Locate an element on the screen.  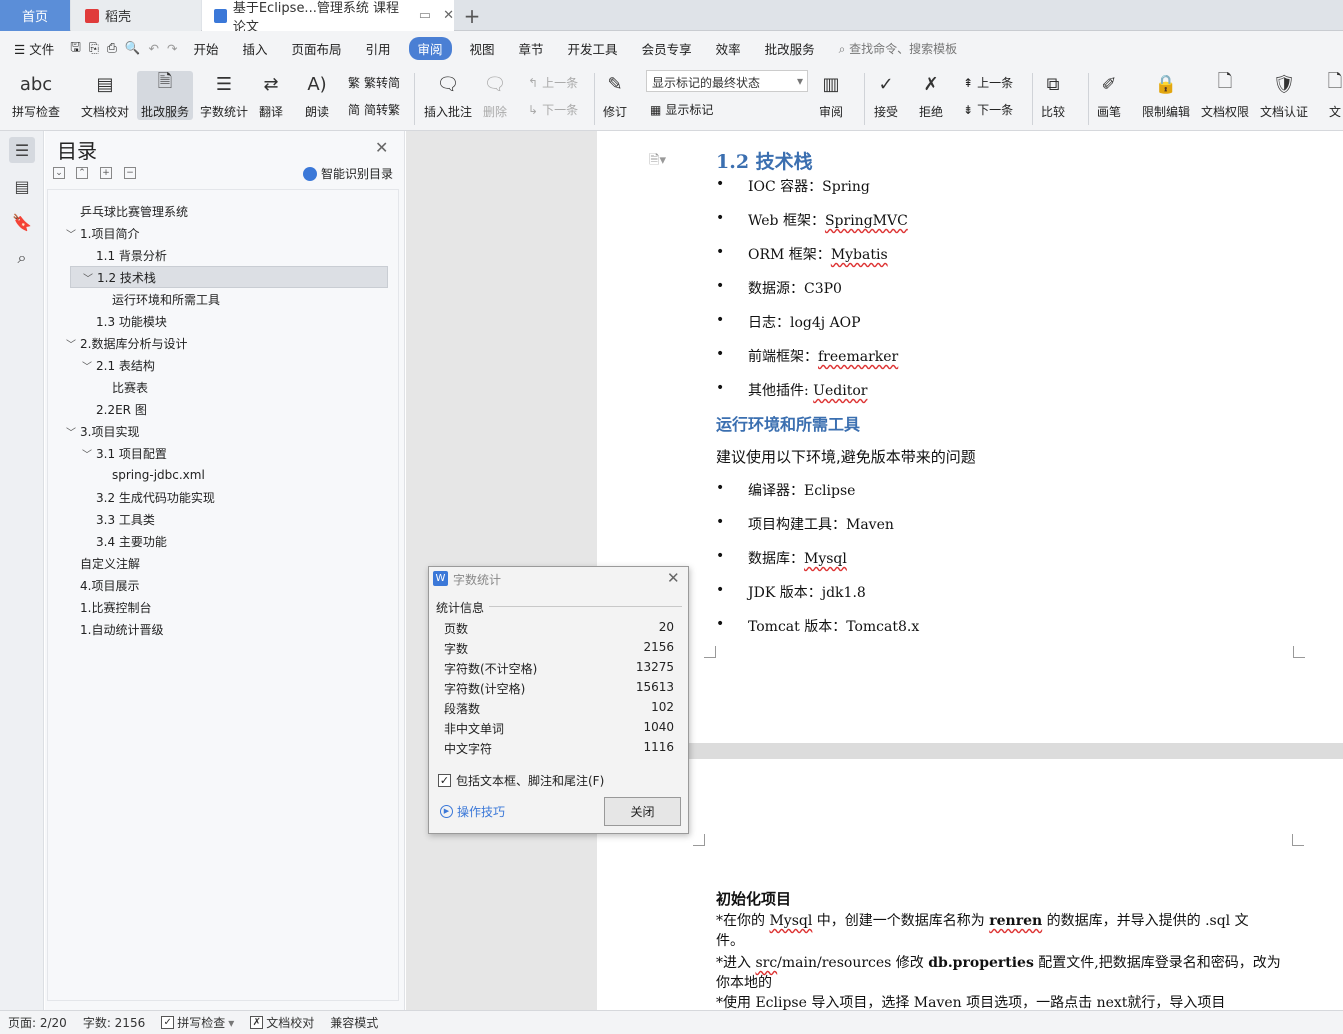
menu-chapter: 章节 is located at coordinates (531, 48).